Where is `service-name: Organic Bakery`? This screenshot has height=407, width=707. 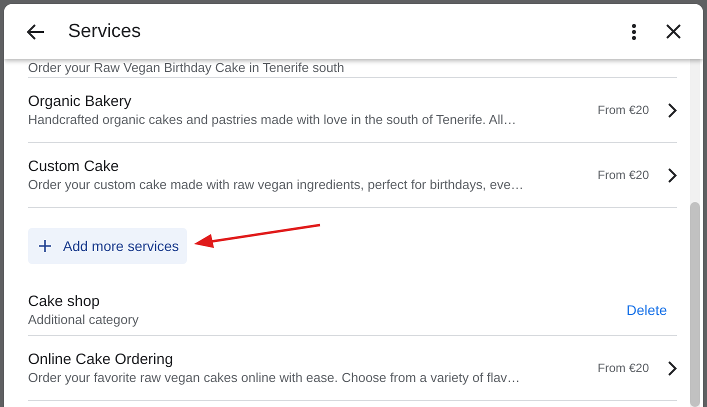
service-name: Organic Bakery is located at coordinates (80, 101).